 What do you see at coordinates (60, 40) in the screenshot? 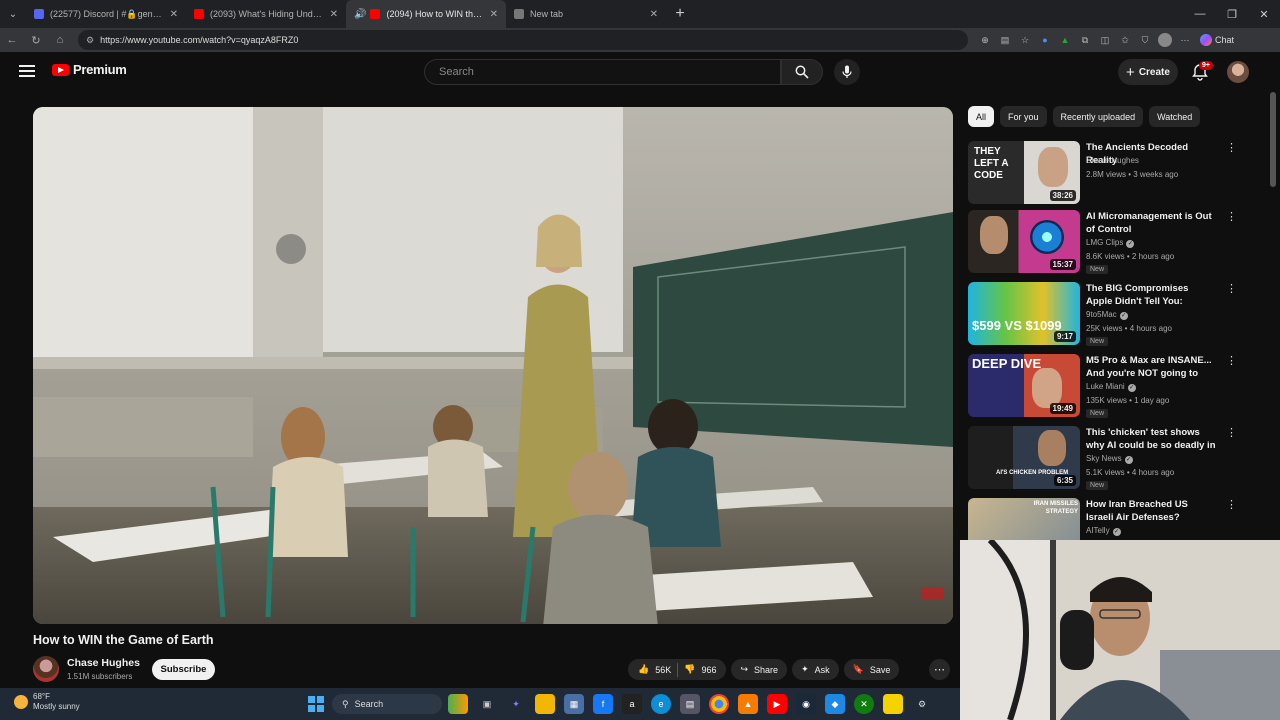
I see `home-icon: ⌂` at bounding box center [60, 40].